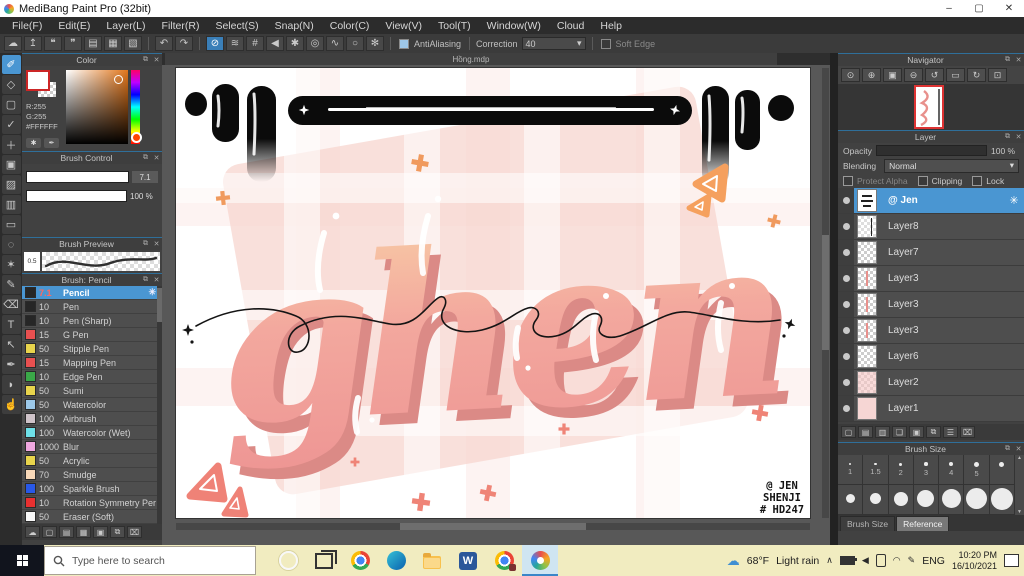 This screenshot has width=1024, height=576. Describe the element at coordinates (11, 364) in the screenshot. I see `eyedropper-tool: ✒` at that location.